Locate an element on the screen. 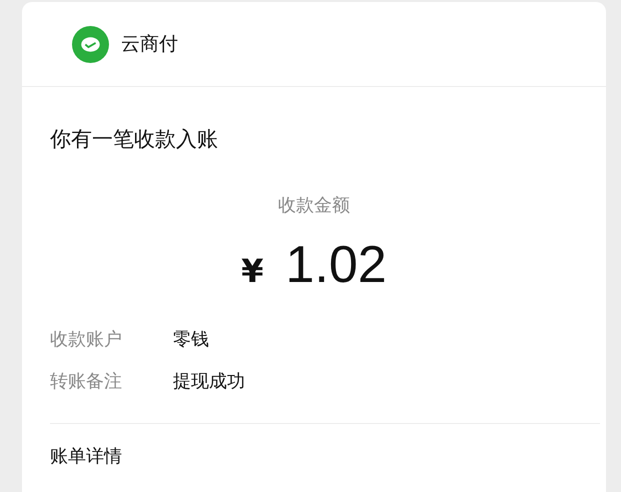  wallet-check-icon is located at coordinates (90, 44).